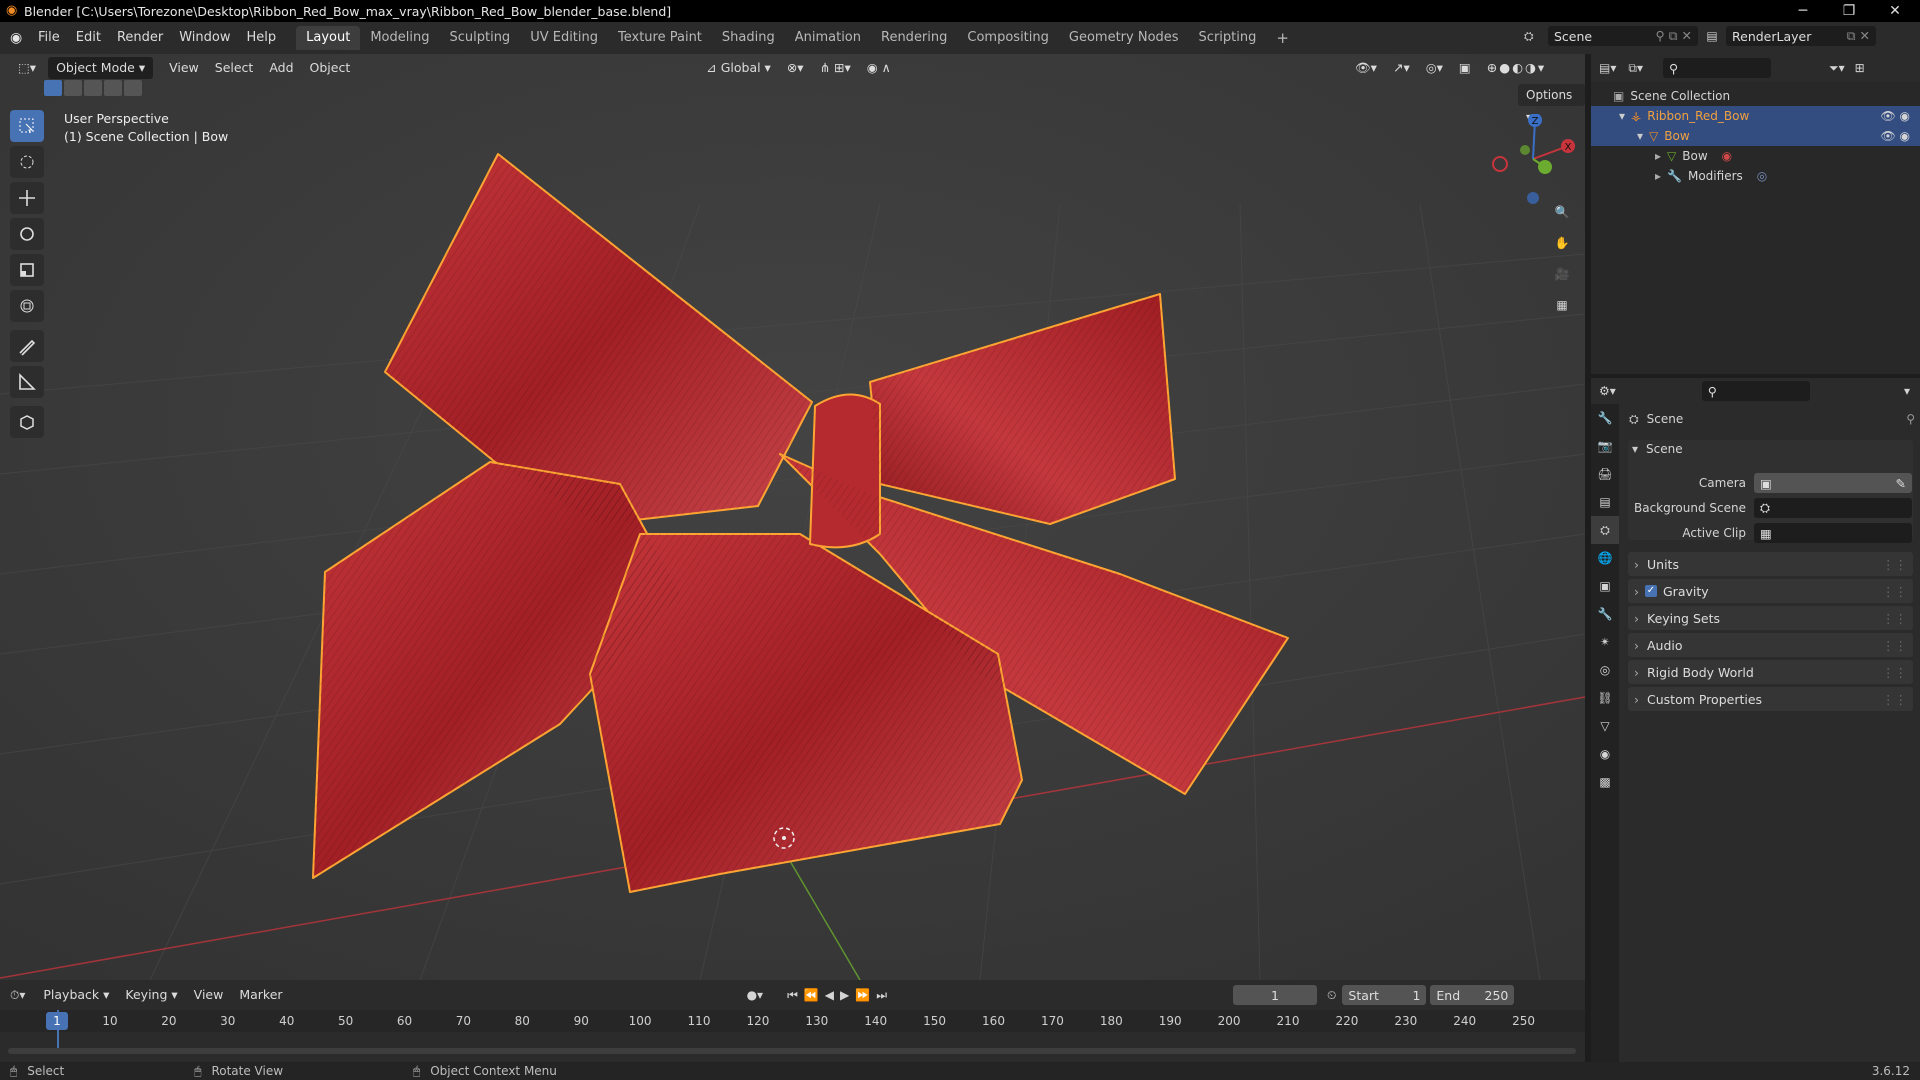 This screenshot has height=1080, width=1920. I want to click on scene-selector: Scene ⚲ ⧉ ✕, so click(1623, 36).